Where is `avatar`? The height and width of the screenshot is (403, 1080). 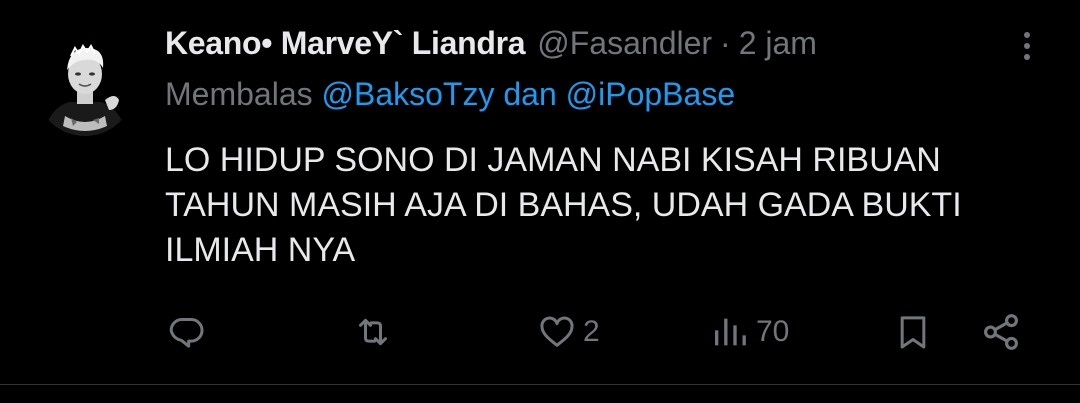 avatar is located at coordinates (85, 86).